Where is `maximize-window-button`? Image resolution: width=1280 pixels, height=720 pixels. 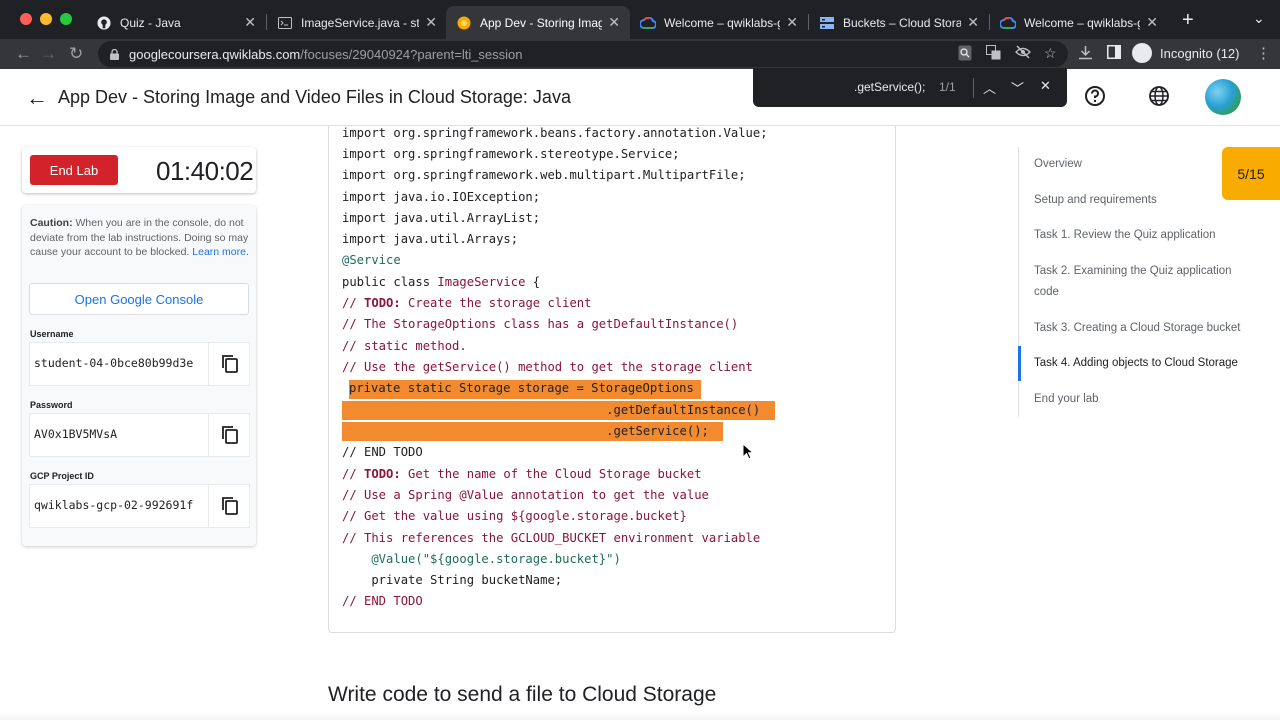
maximize-window-button is located at coordinates (66, 19).